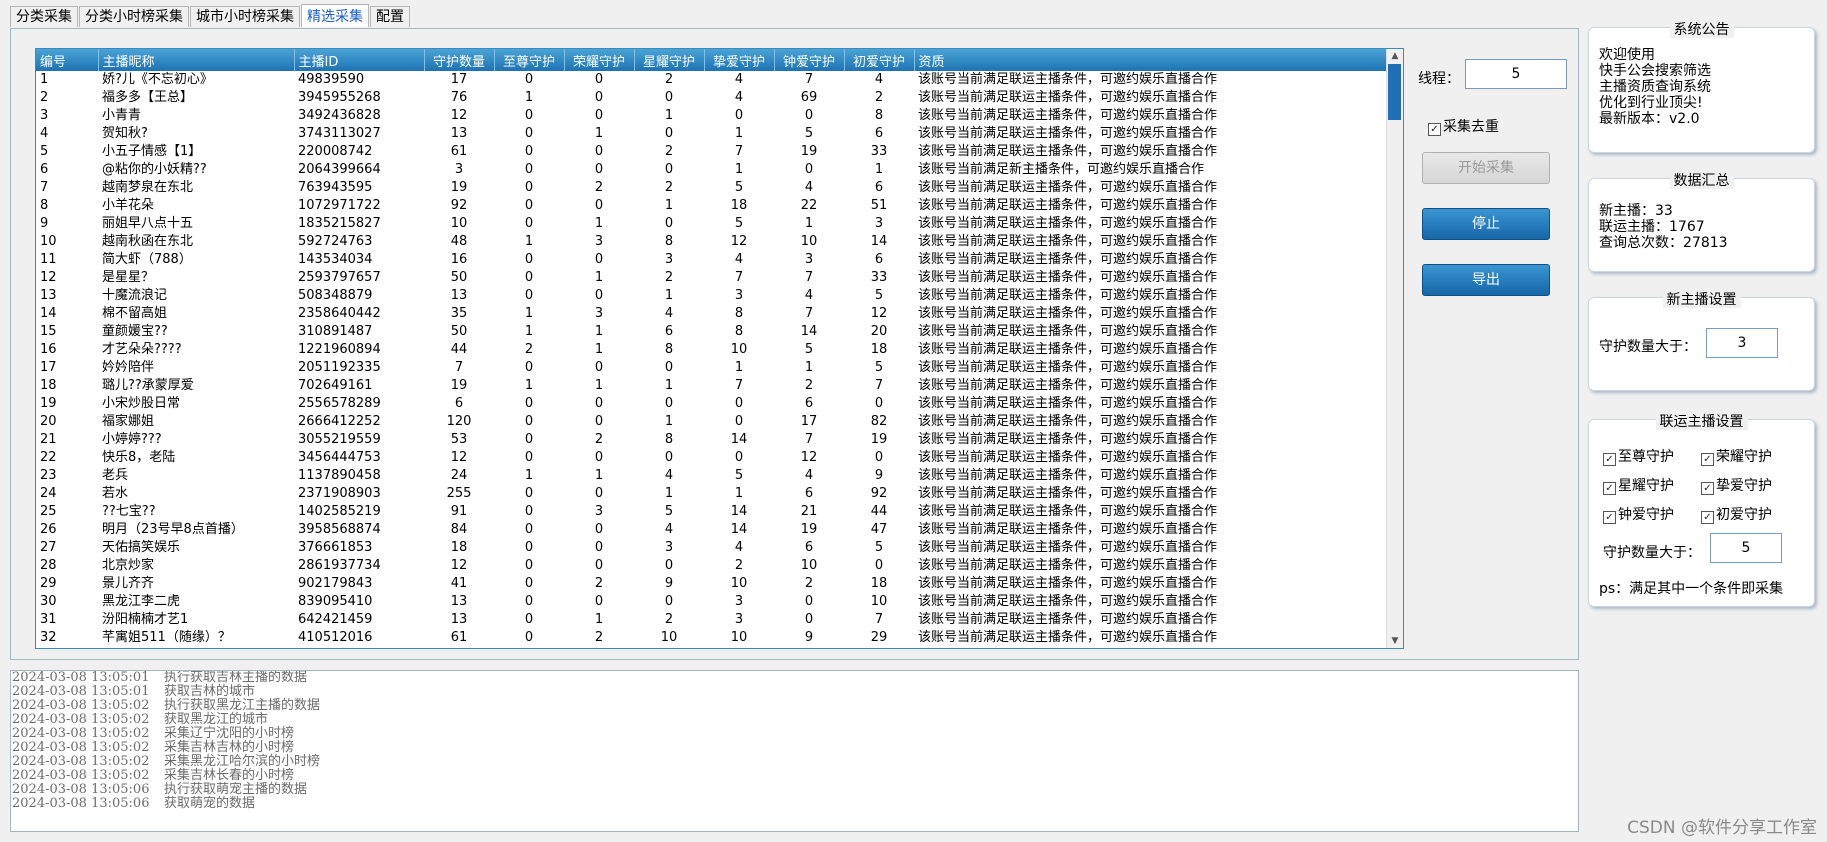  I want to click on column-header: 编号, so click(67, 60).